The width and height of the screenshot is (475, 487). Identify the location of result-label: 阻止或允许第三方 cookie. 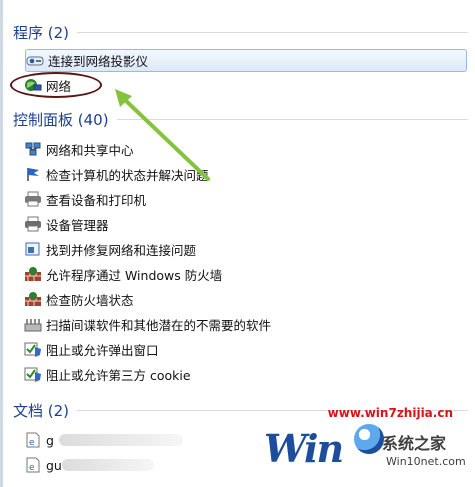
(118, 375).